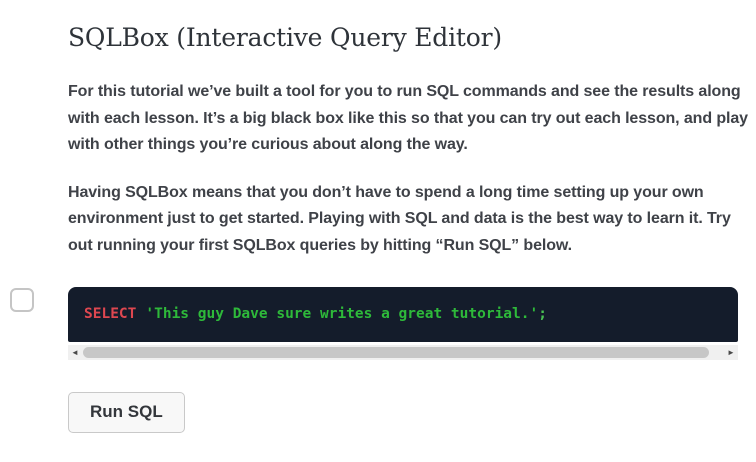  Describe the element at coordinates (75, 352) in the screenshot. I see `scroll-left-arrow-icon: ◄` at that location.